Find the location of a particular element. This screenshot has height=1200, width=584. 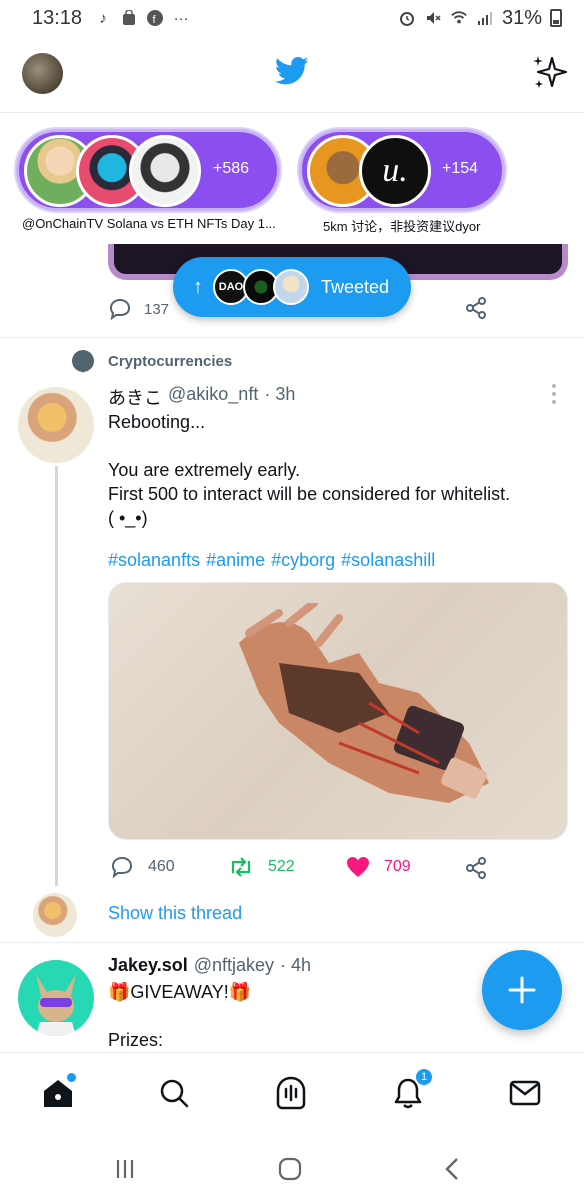

tiktok-icon: ♪ is located at coordinates (103, 18).